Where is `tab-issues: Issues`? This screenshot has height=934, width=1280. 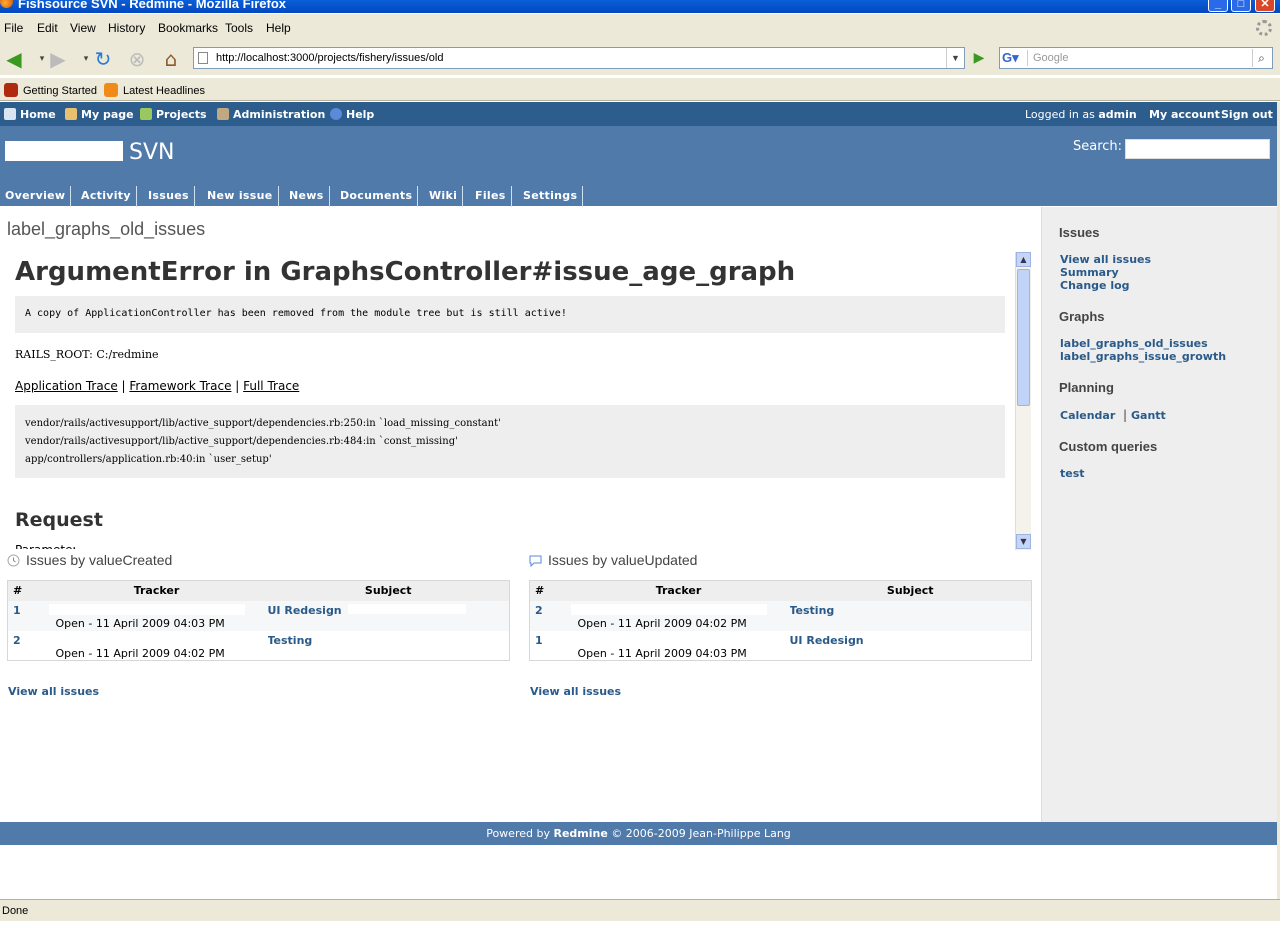 tab-issues: Issues is located at coordinates (169, 196).